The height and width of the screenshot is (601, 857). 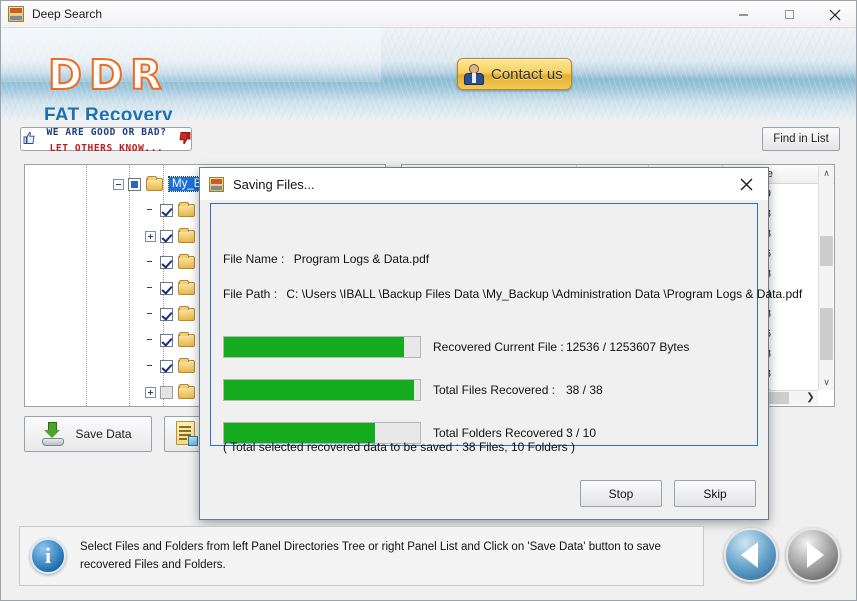 I want to click on scroll-up-button: ∧, so click(x=826, y=173).